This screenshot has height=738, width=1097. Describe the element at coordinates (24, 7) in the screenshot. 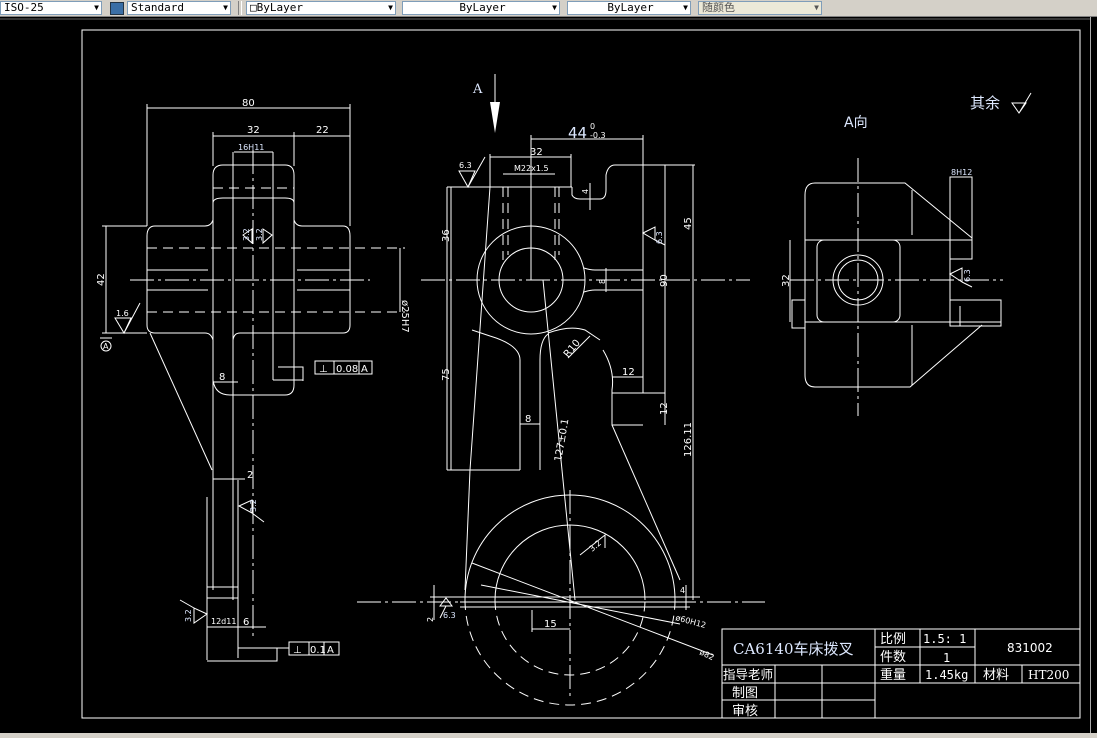

I see `dimstyle-value: ISO-25` at that location.